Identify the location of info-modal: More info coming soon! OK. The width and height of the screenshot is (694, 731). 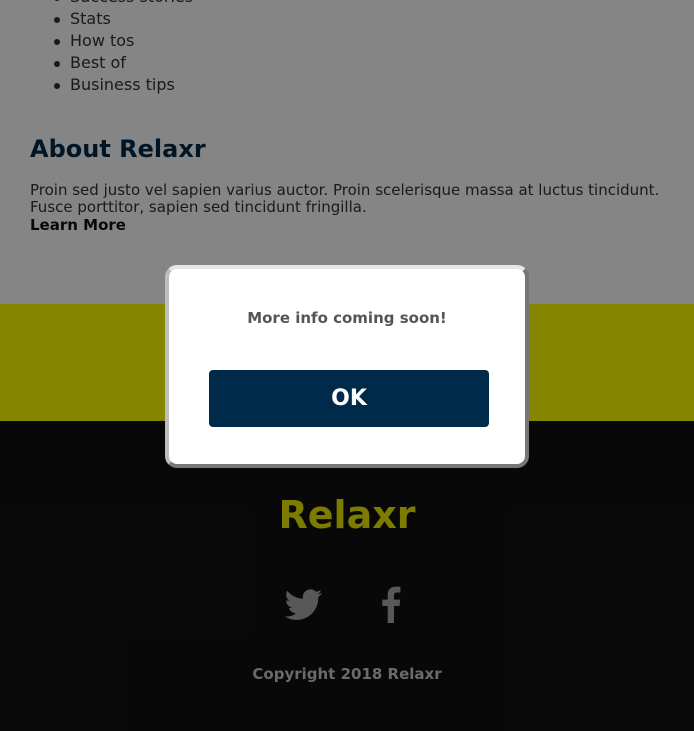
(347, 366).